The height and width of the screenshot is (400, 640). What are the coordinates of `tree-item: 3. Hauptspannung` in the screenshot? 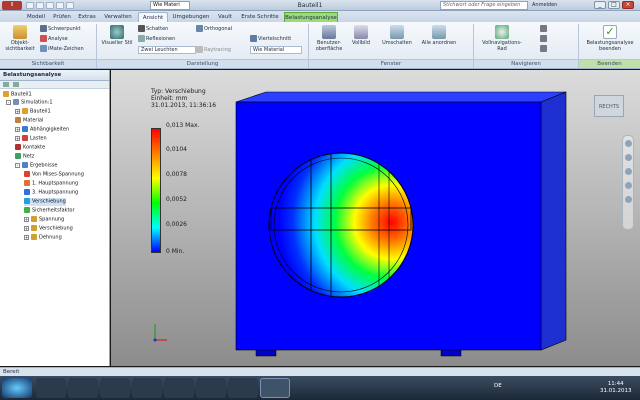 It's located at (51, 193).